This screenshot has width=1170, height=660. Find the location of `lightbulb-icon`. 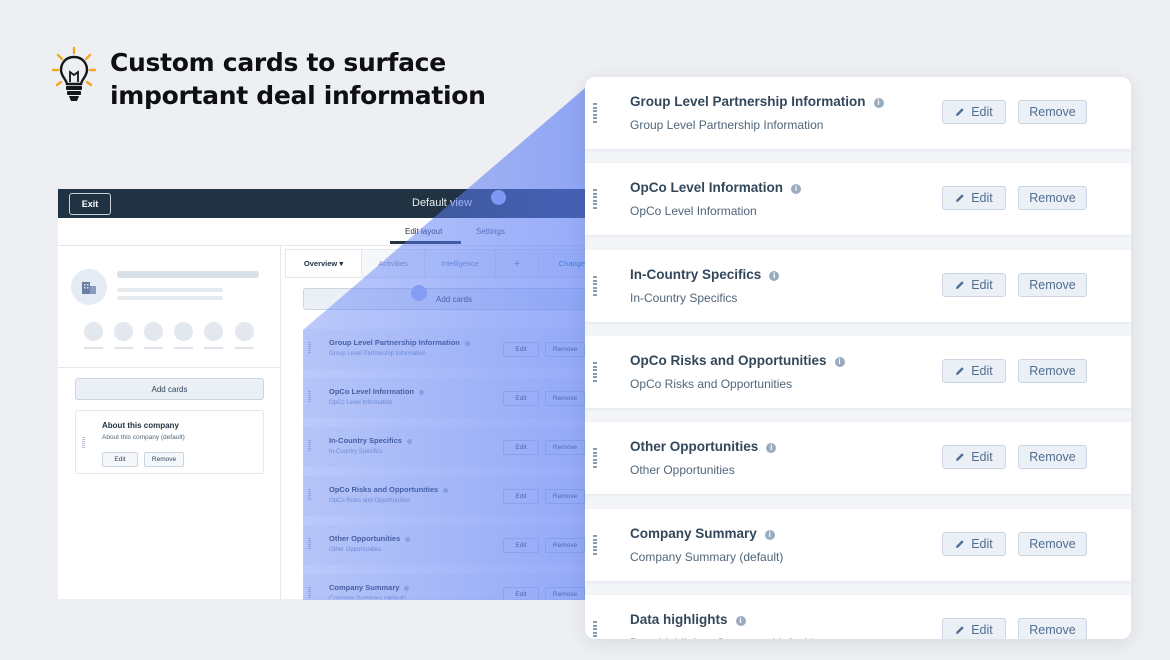

lightbulb-icon is located at coordinates (74, 73).